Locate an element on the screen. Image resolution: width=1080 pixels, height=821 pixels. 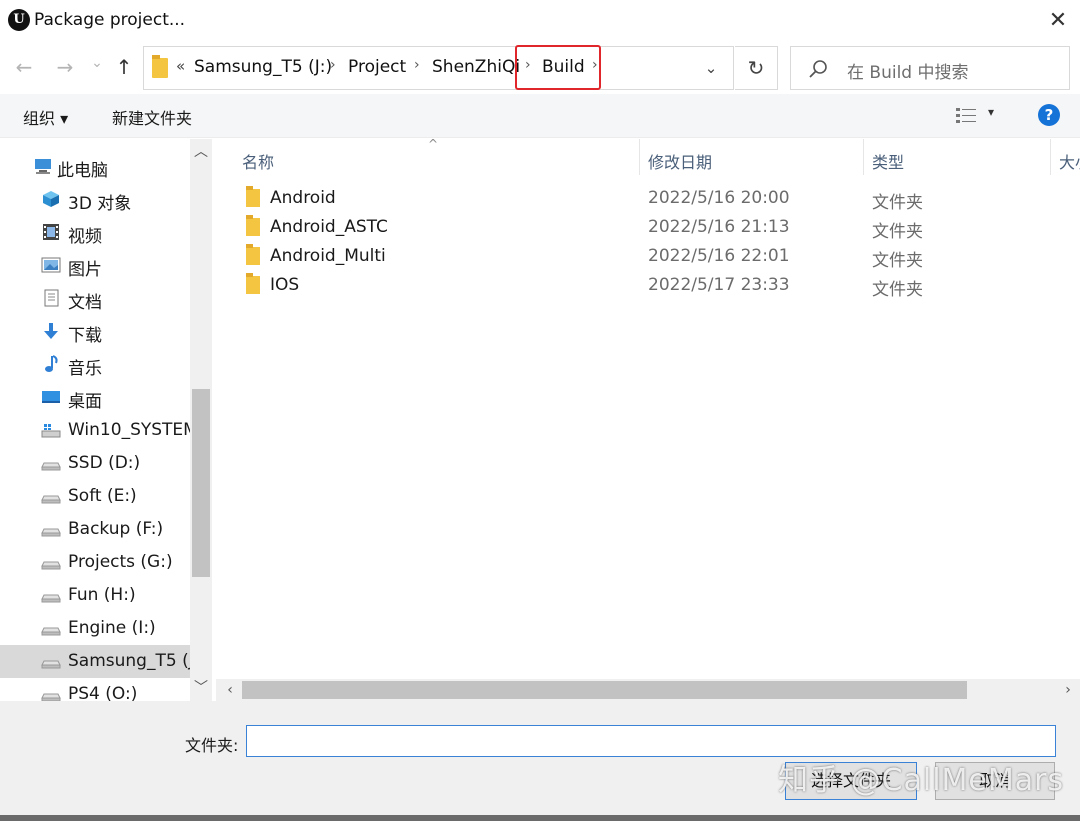
horizontal-scroll-thumb is located at coordinates (604, 690).